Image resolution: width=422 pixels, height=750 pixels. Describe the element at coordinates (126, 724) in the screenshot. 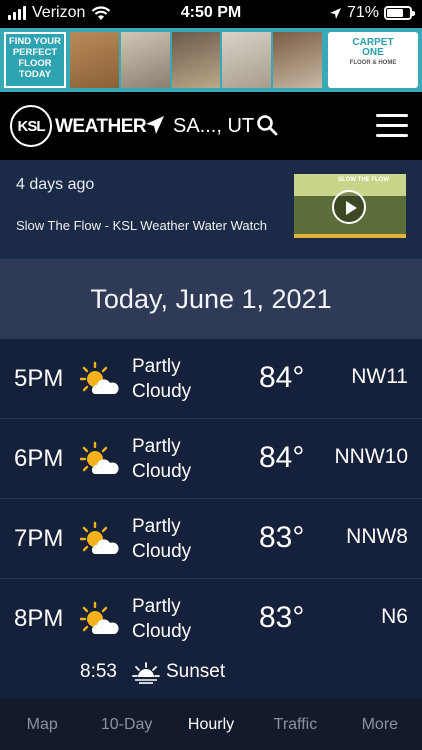

I see `tab-10-day: 10-Day` at that location.